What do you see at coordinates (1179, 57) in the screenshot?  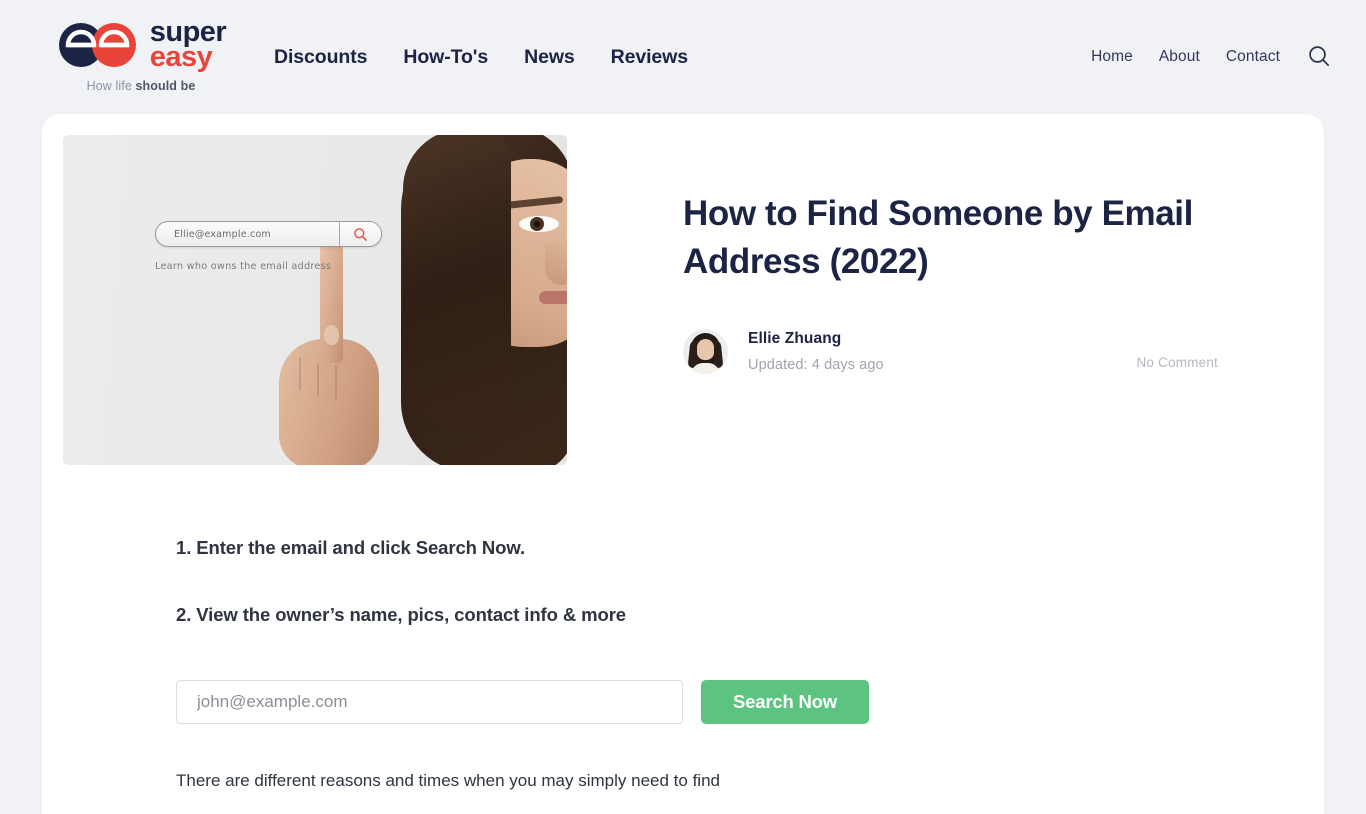 I see `nav-item-about: About` at bounding box center [1179, 57].